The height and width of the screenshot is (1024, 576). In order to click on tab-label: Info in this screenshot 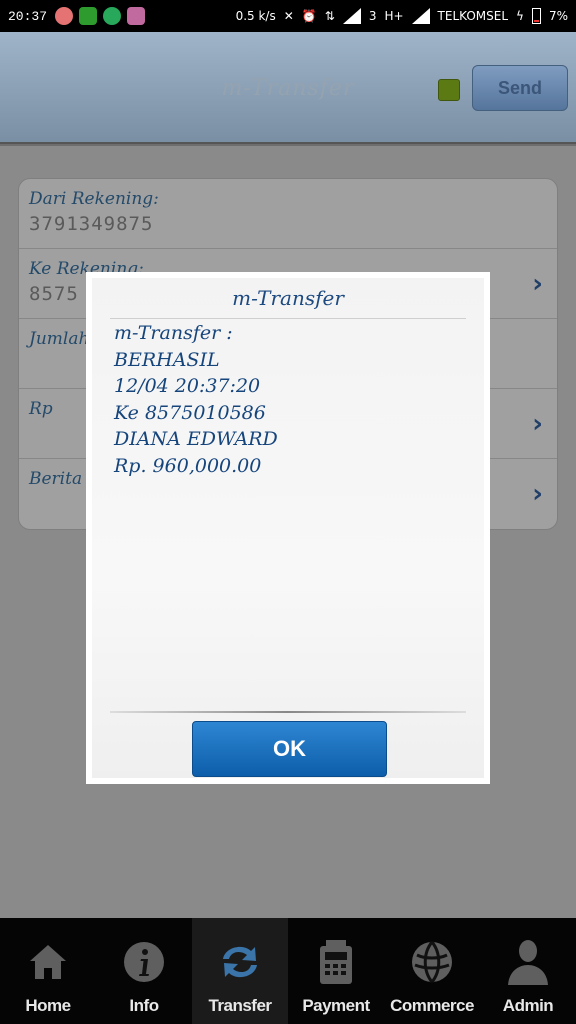, I will do `click(144, 1005)`.